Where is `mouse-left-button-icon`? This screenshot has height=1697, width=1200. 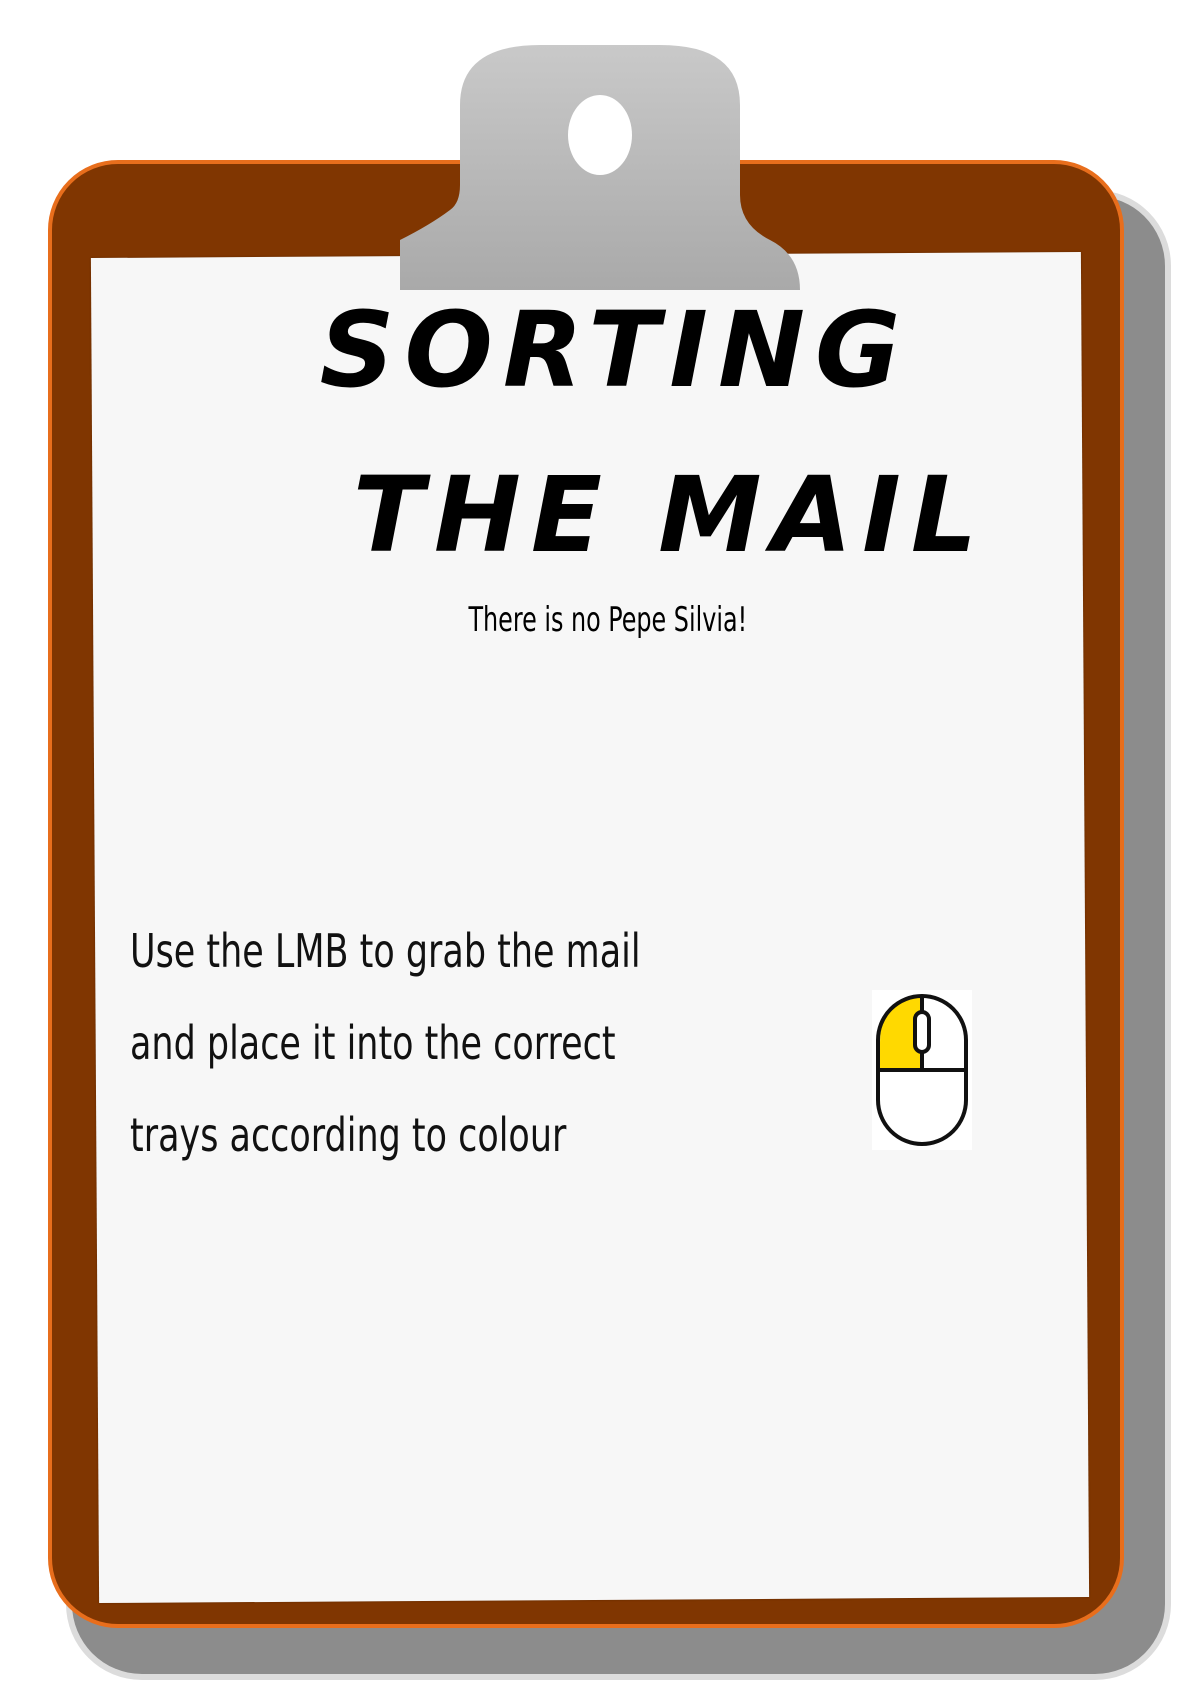
mouse-left-button-icon is located at coordinates (922, 1070).